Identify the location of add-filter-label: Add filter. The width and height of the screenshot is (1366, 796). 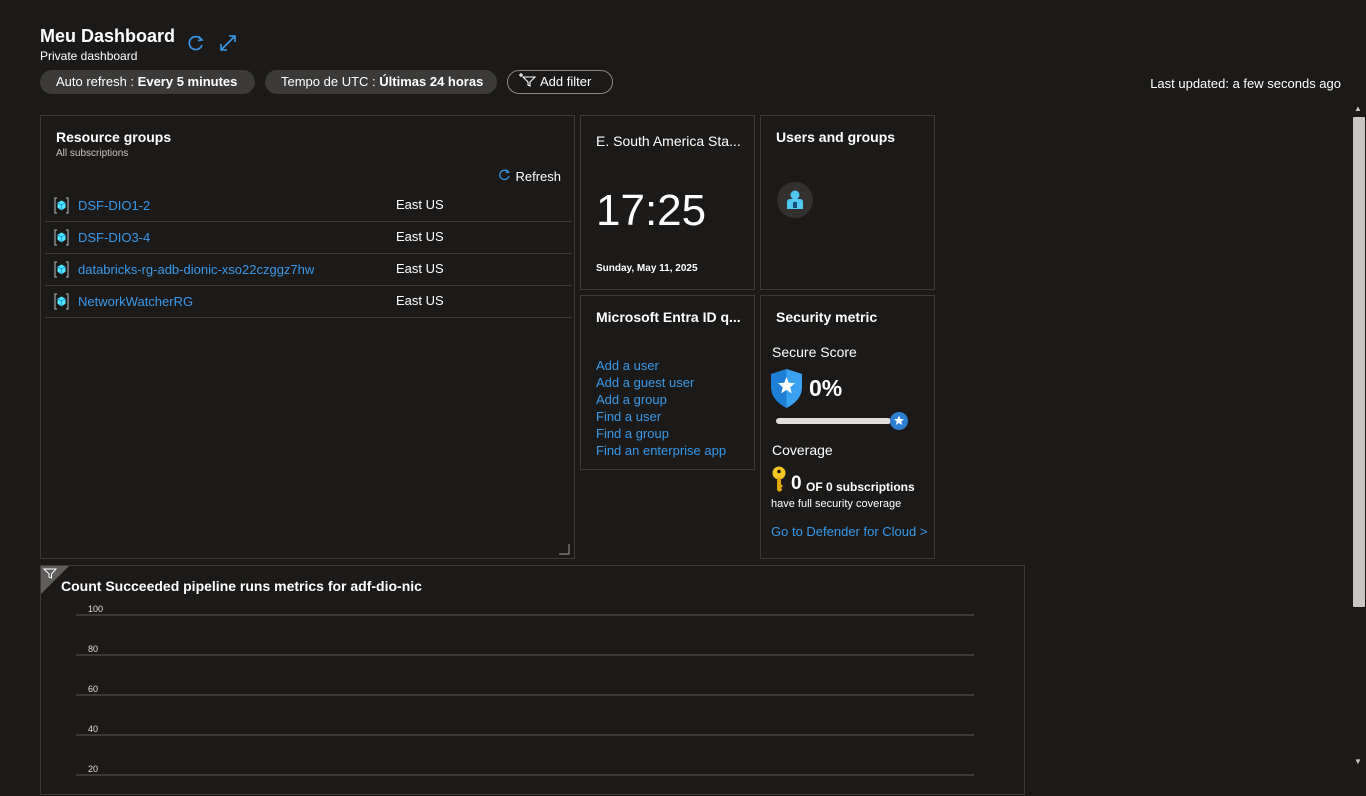
(566, 81).